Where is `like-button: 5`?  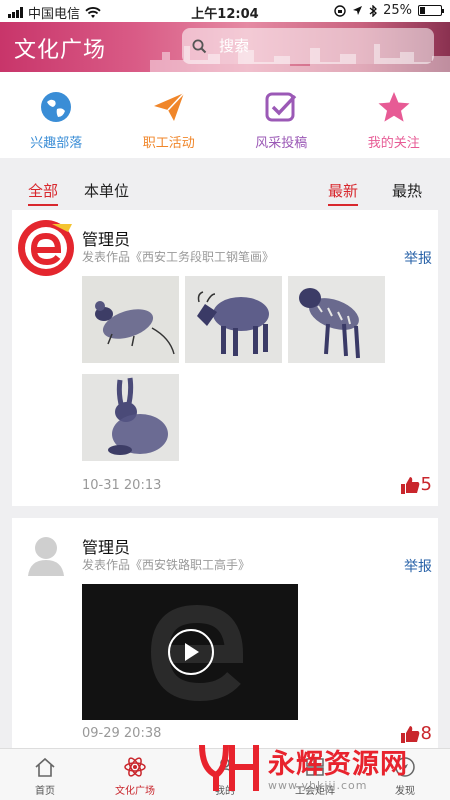 like-button: 5 is located at coordinates (416, 484).